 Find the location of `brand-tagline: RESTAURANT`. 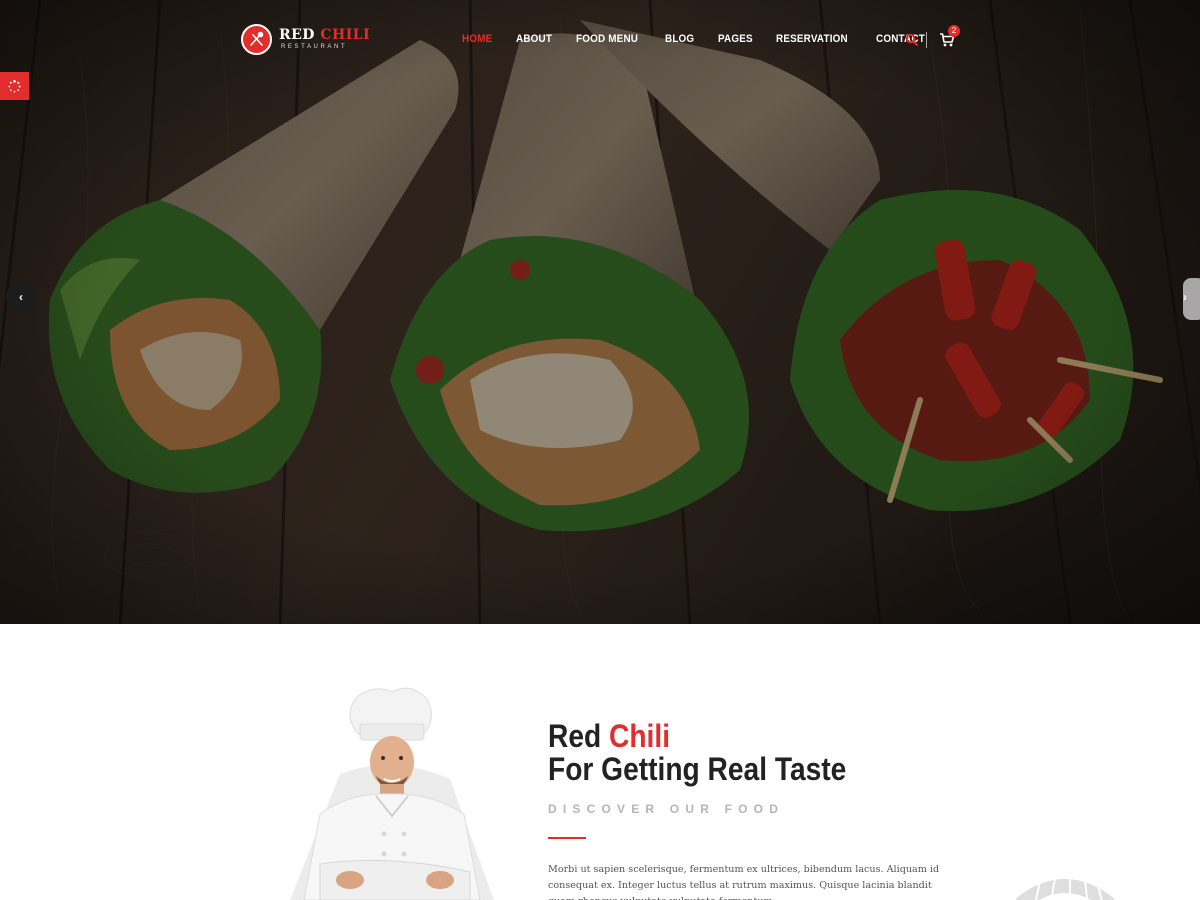

brand-tagline: RESTAURANT is located at coordinates (314, 47).